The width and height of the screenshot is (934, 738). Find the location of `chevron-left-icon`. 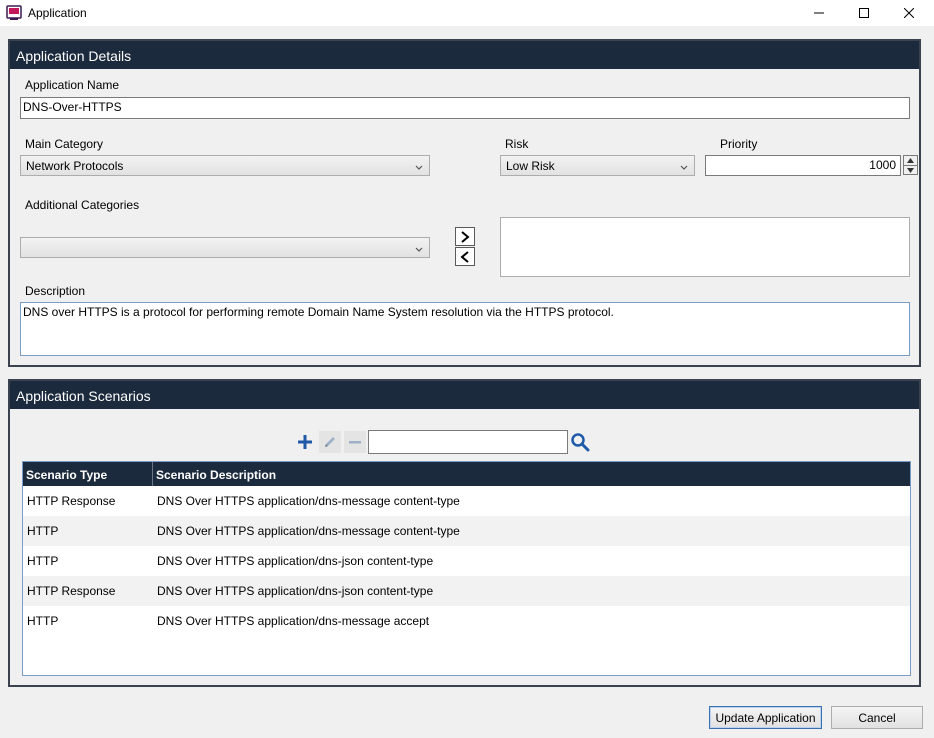

chevron-left-icon is located at coordinates (464, 256).